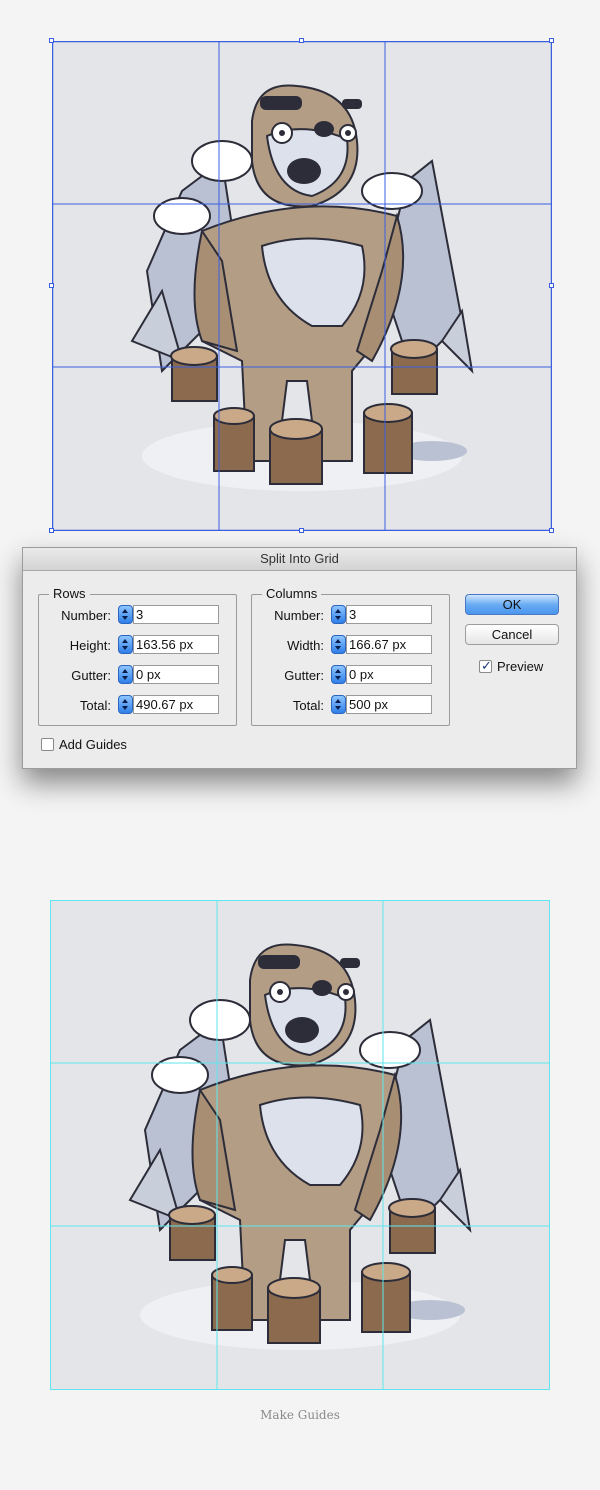 The width and height of the screenshot is (600, 1490). I want to click on add-guides-checkbox, so click(47, 744).